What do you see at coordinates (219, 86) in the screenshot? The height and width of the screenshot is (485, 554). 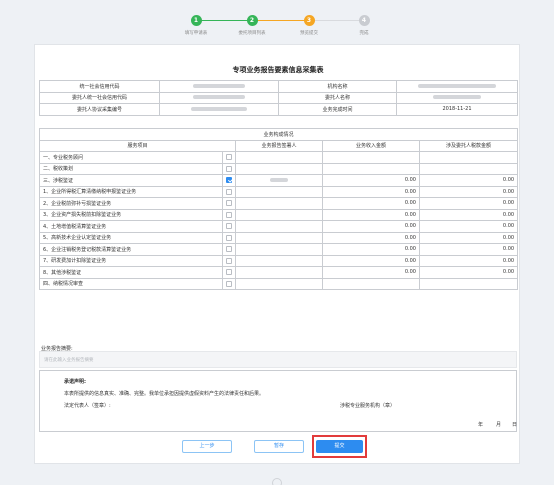 I see `credit-code-value` at bounding box center [219, 86].